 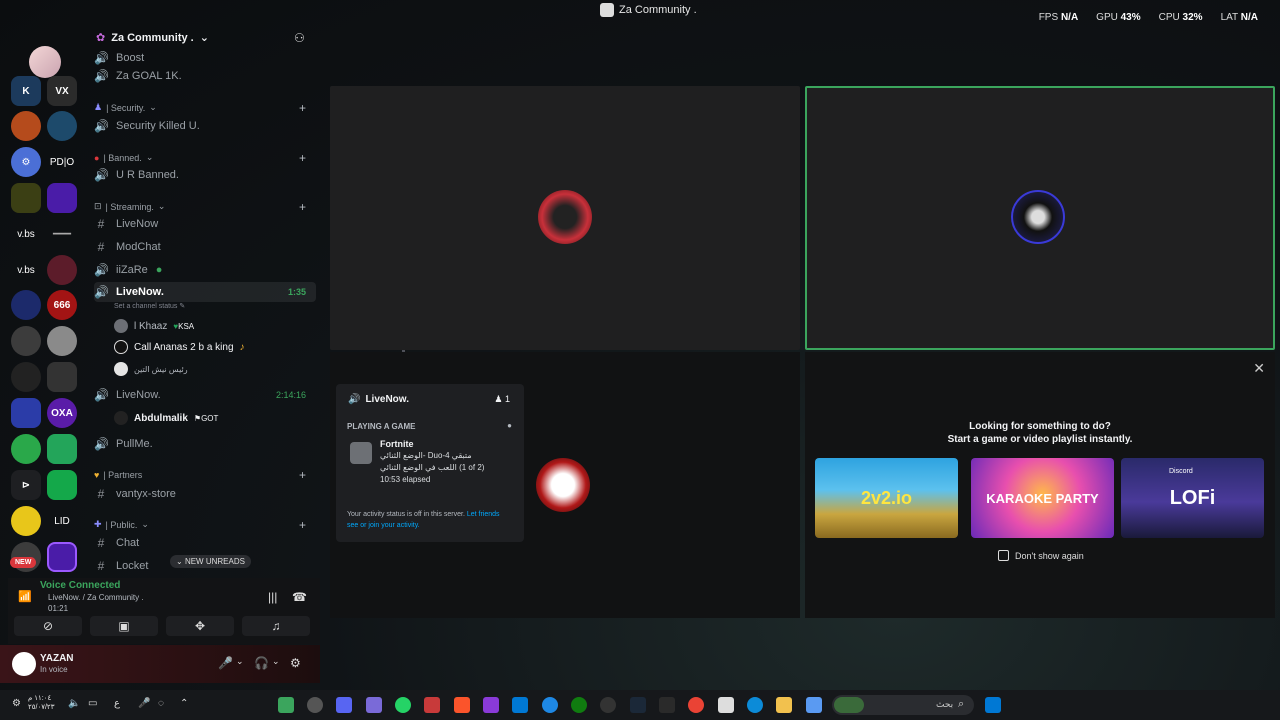 What do you see at coordinates (299, 597) in the screenshot?
I see `disconnect-icon: ☎` at bounding box center [299, 597].